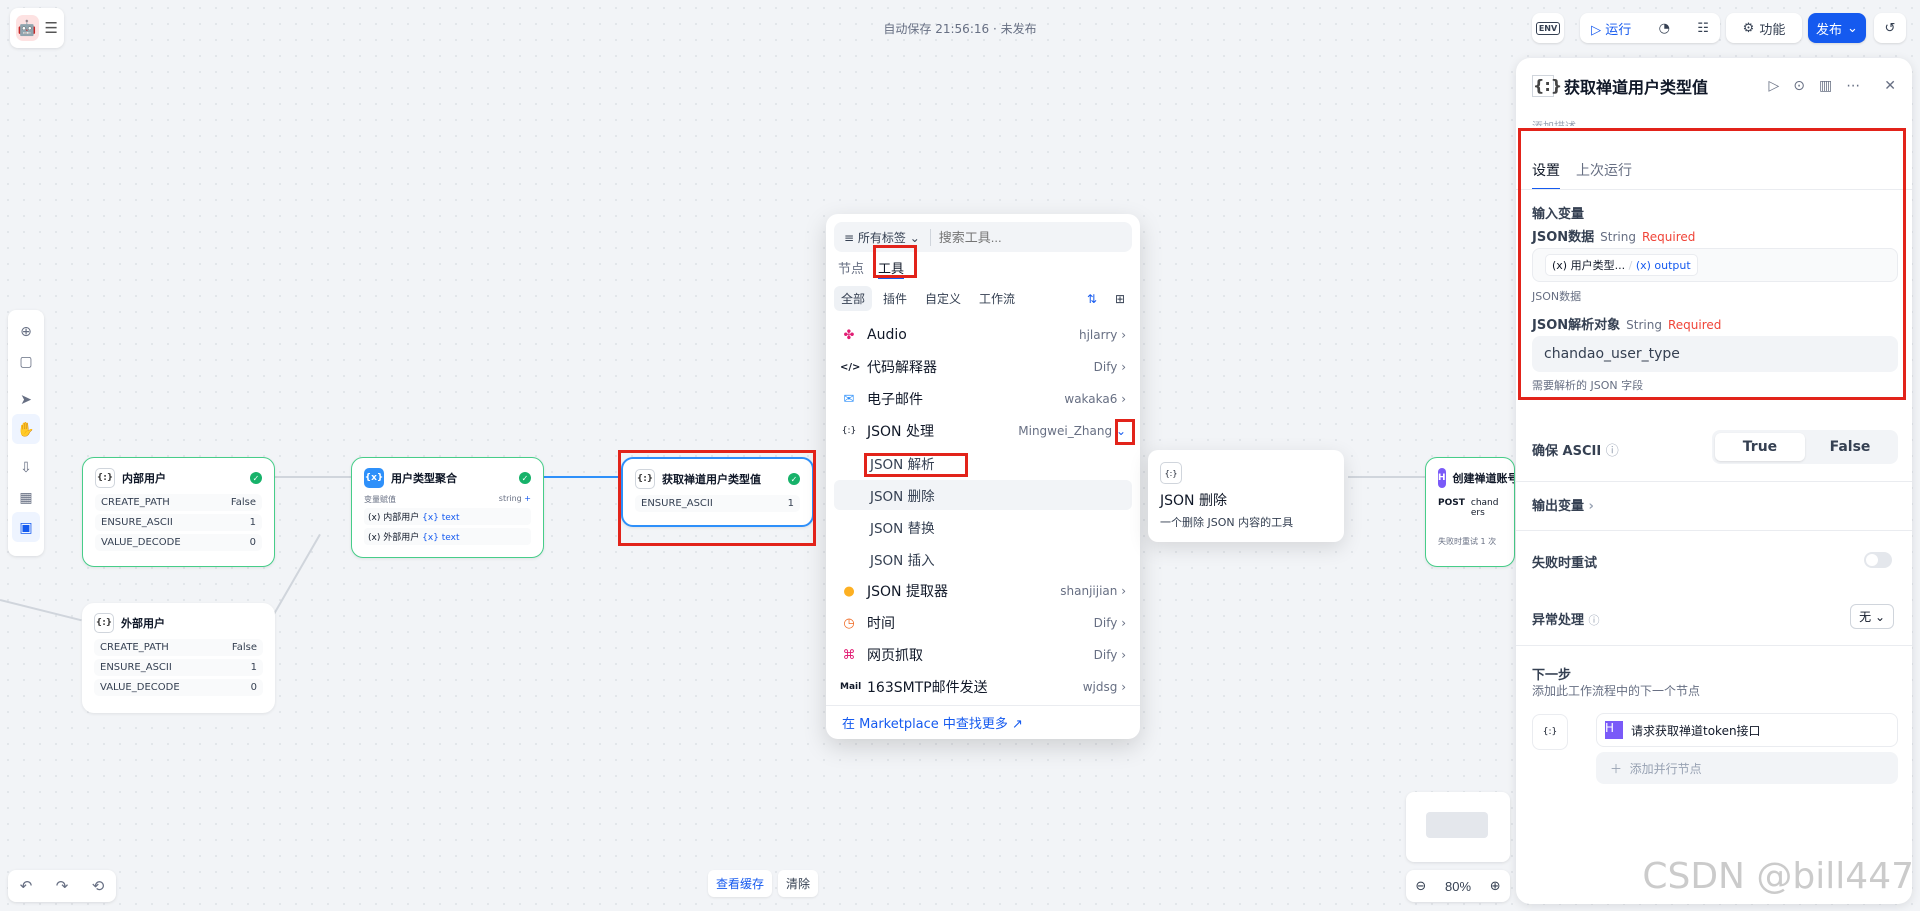 Image resolution: width=1920 pixels, height=911 pixels. I want to click on cache-bar: 查看缓存 清除, so click(763, 883).